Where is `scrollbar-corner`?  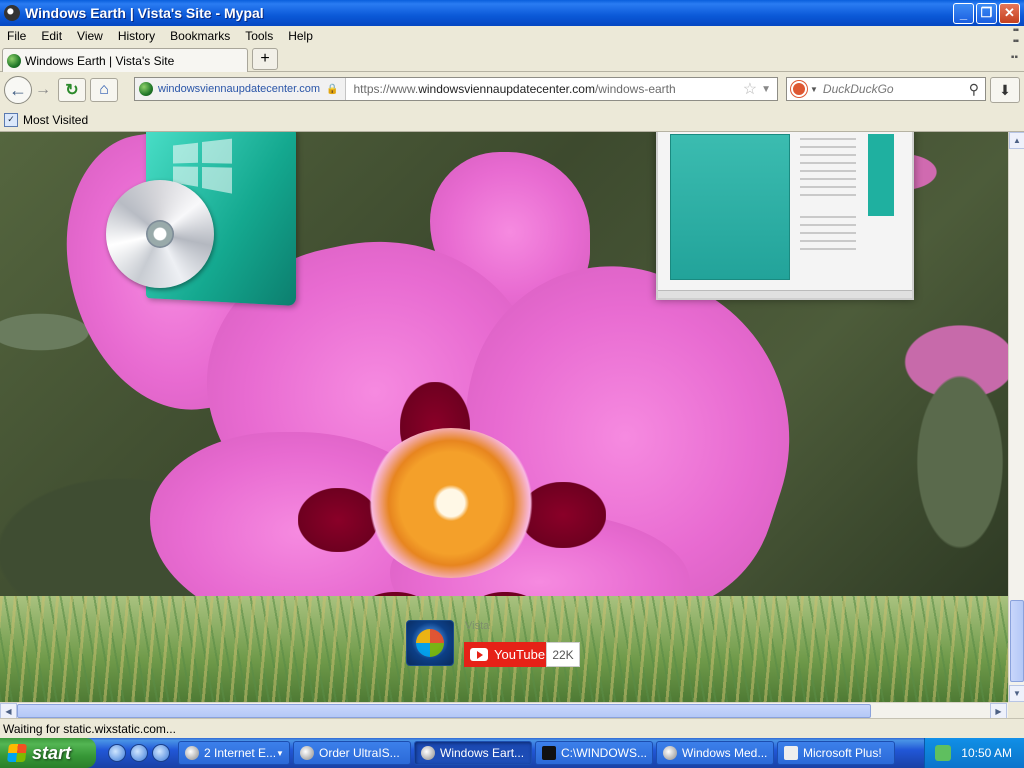
scrollbar-corner is located at coordinates (1016, 710).